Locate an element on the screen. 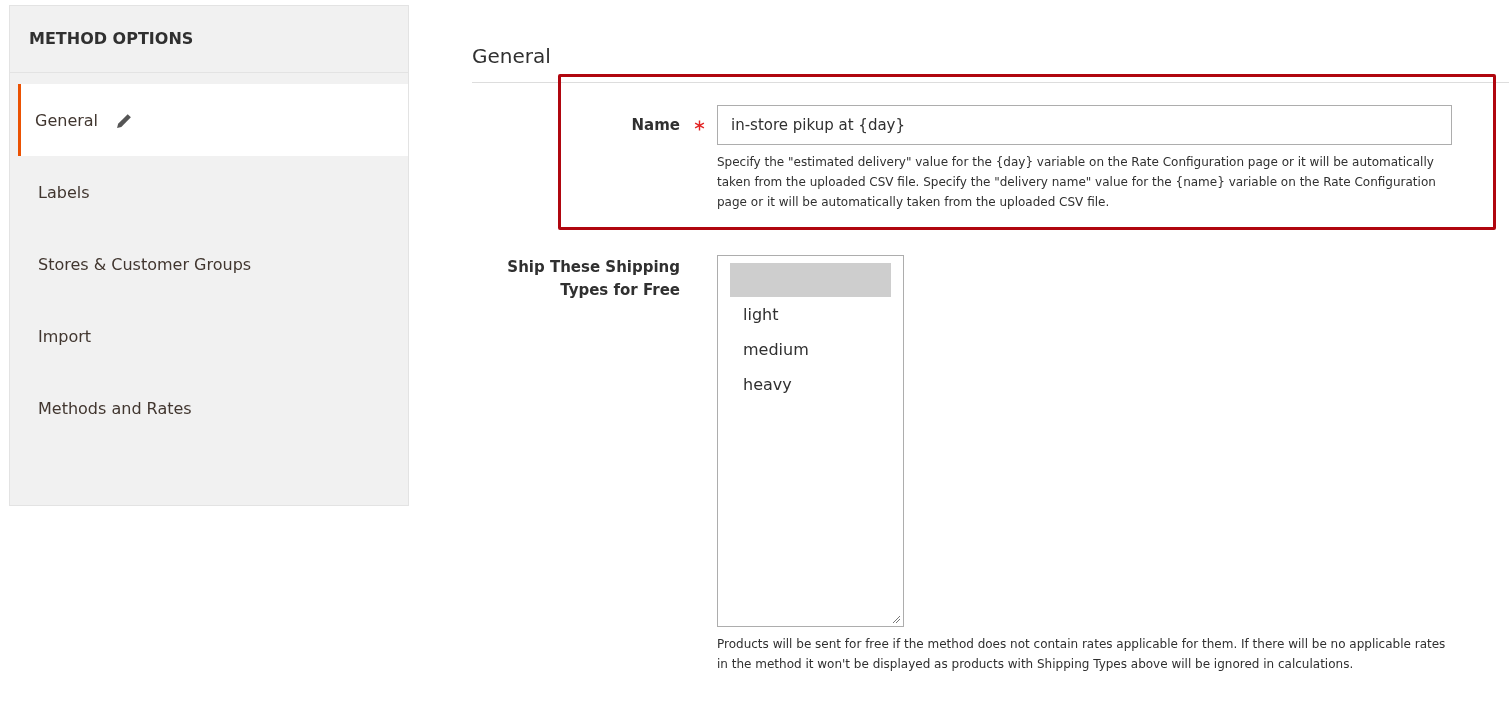 This screenshot has height=711, width=1509. sidebar-title: METHOD OPTIONS is located at coordinates (209, 39).